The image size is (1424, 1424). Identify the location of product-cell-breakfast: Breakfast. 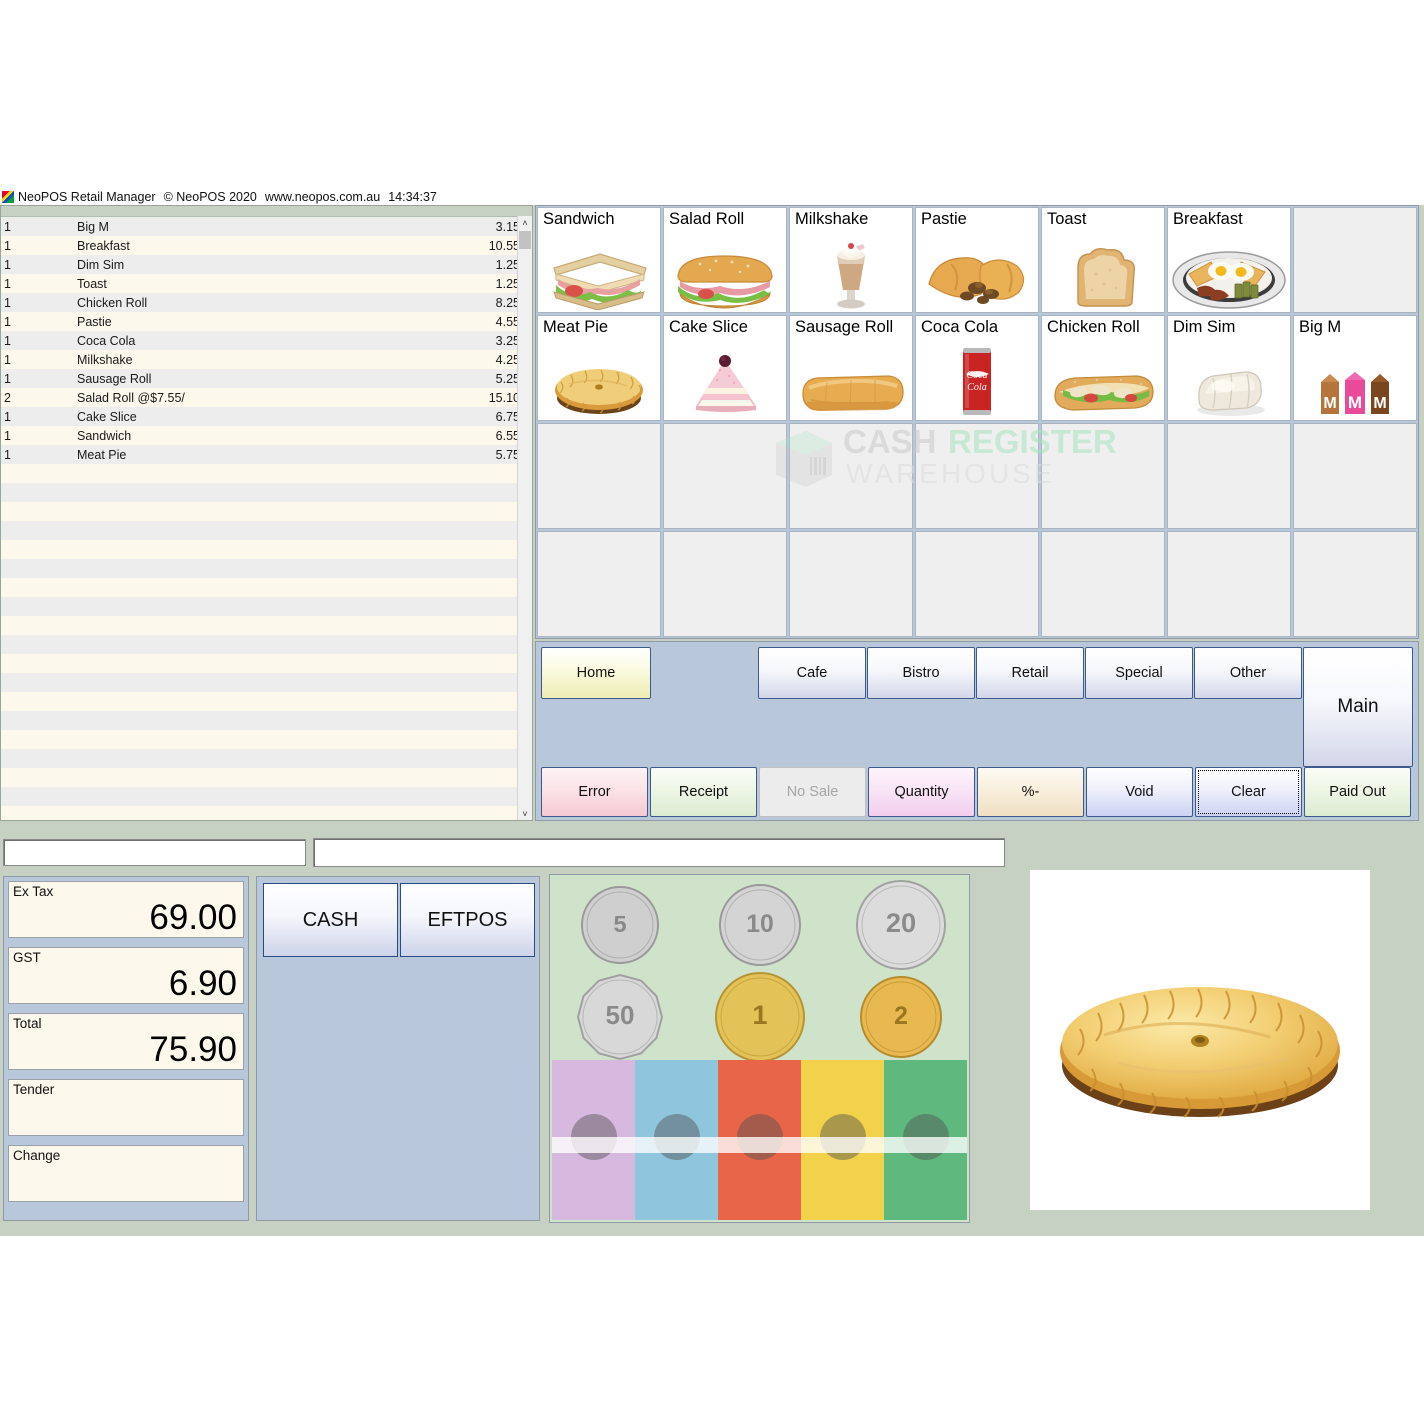
(1229, 260).